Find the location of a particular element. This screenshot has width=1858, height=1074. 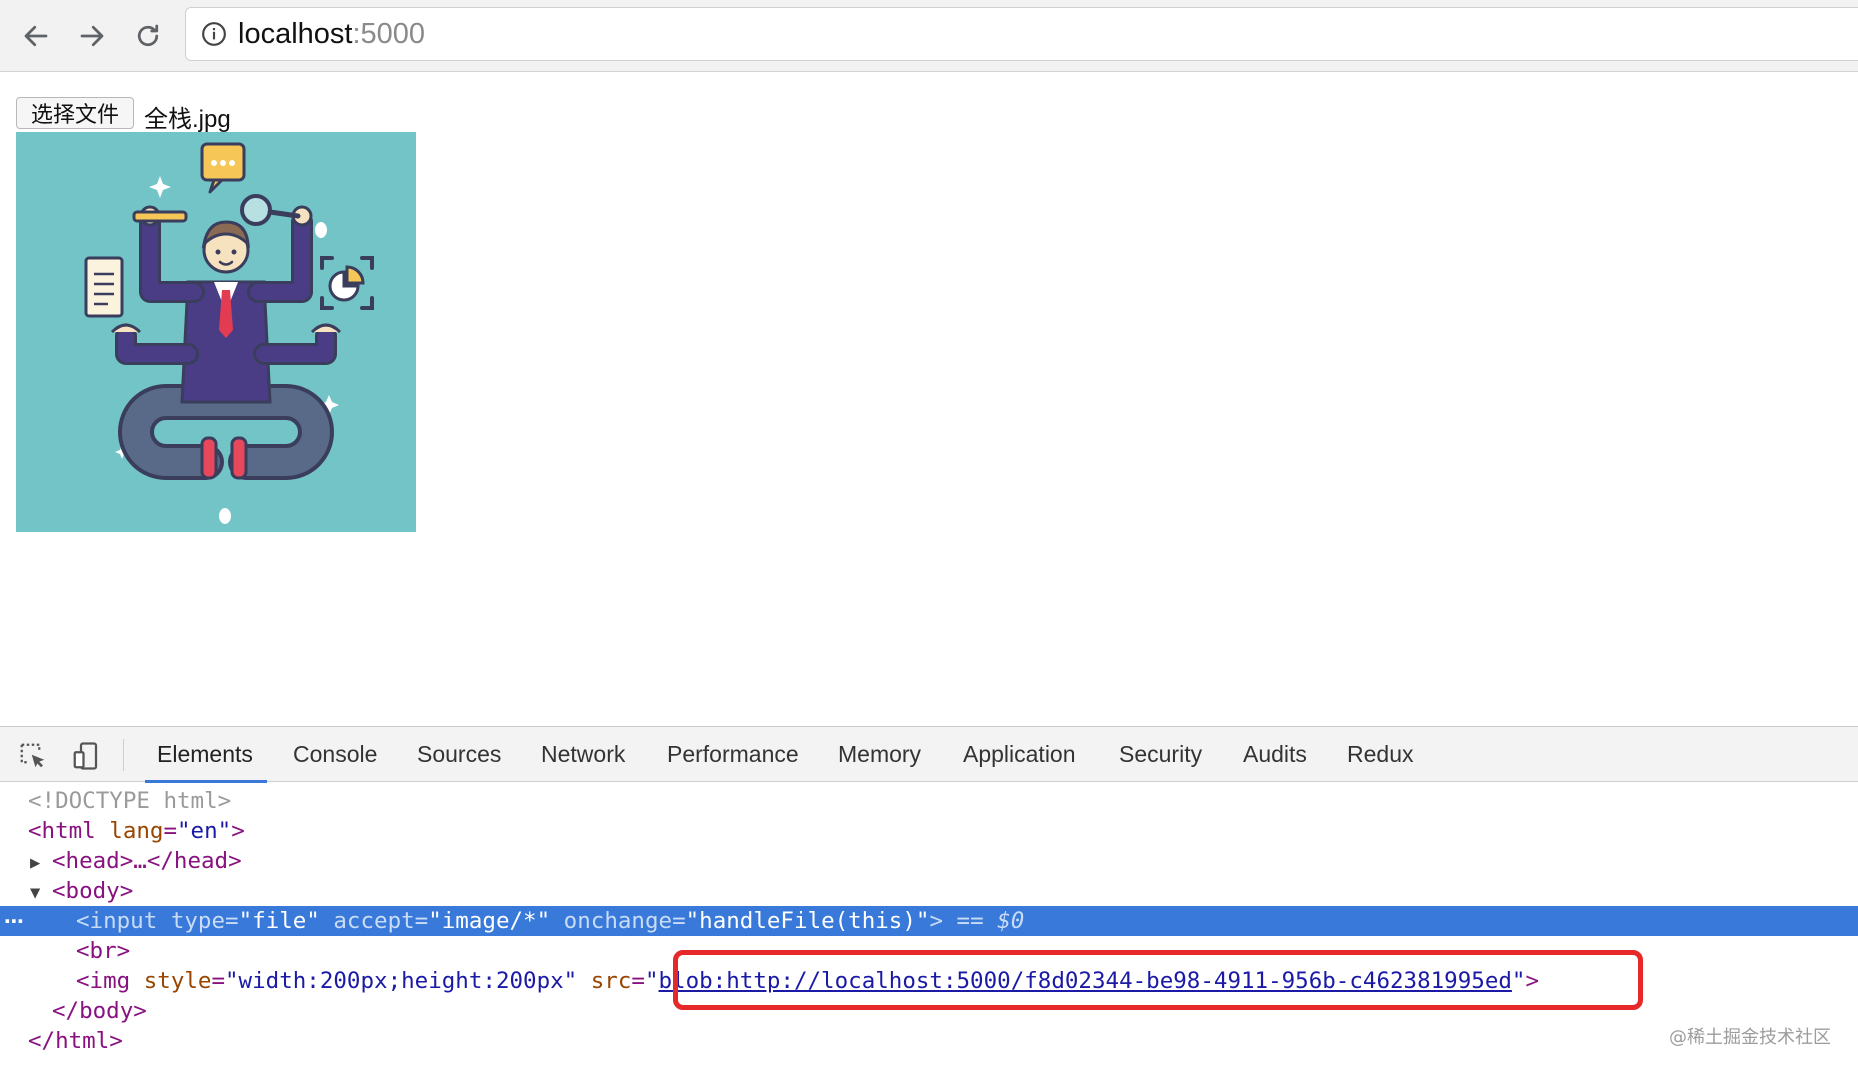

url-host: localhost is located at coordinates (295, 33).